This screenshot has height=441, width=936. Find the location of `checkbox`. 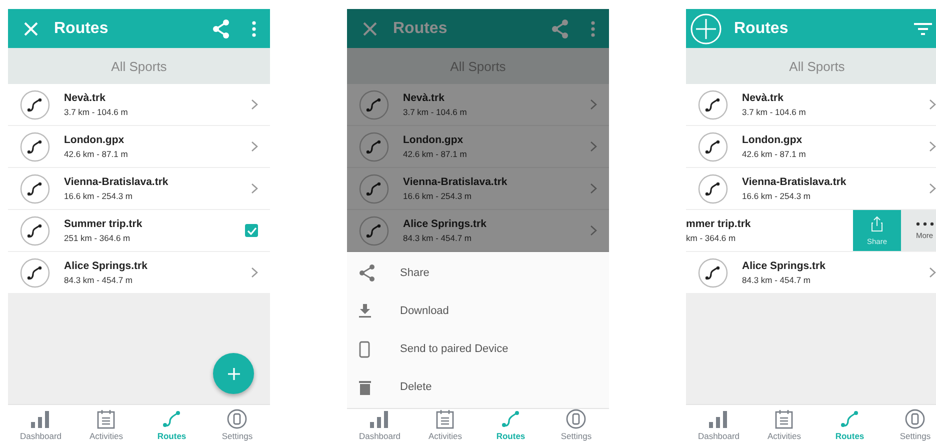

checkbox is located at coordinates (251, 230).